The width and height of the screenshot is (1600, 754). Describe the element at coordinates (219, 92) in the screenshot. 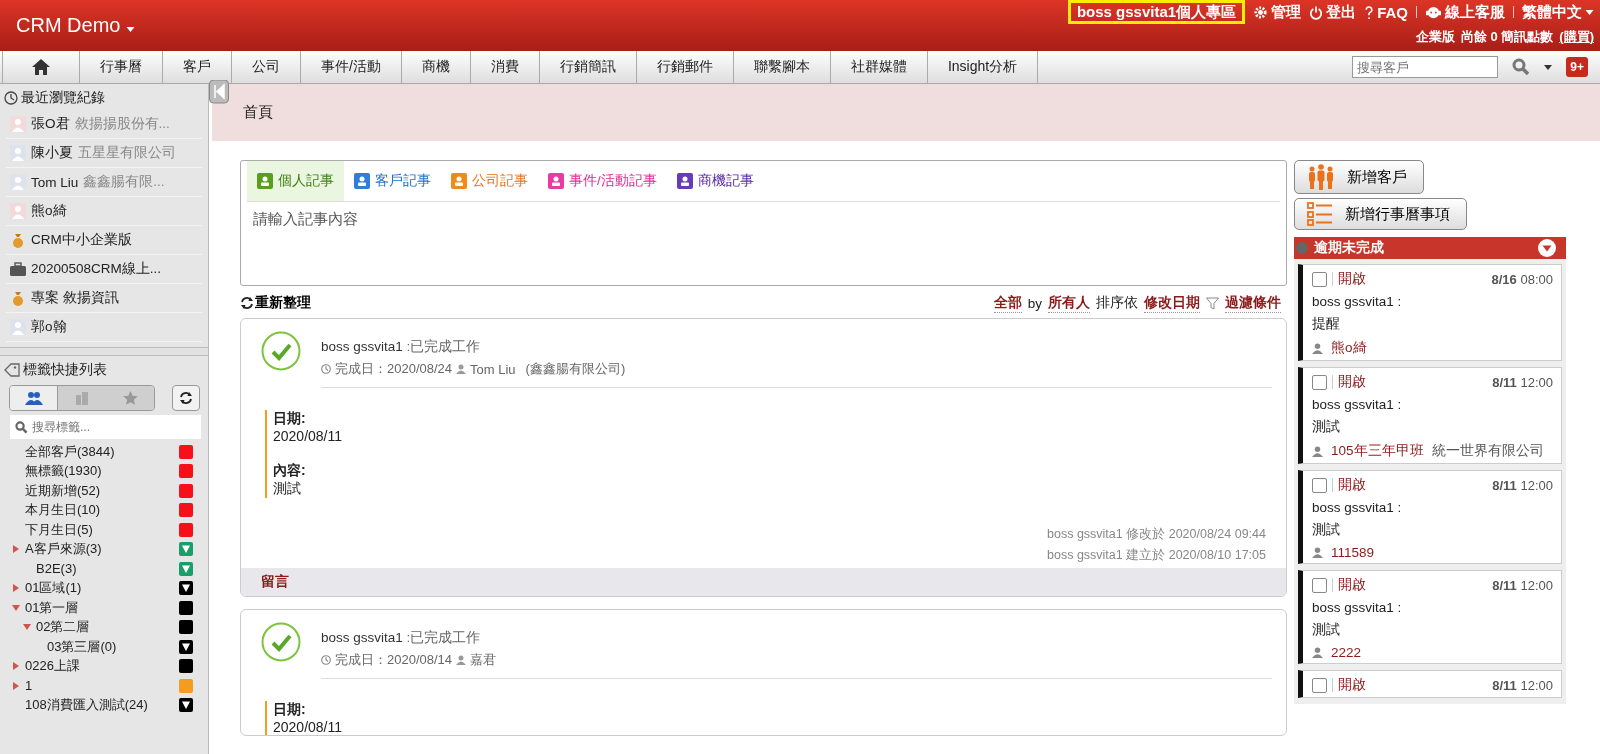

I see `collapse-sidebar-icon` at that location.